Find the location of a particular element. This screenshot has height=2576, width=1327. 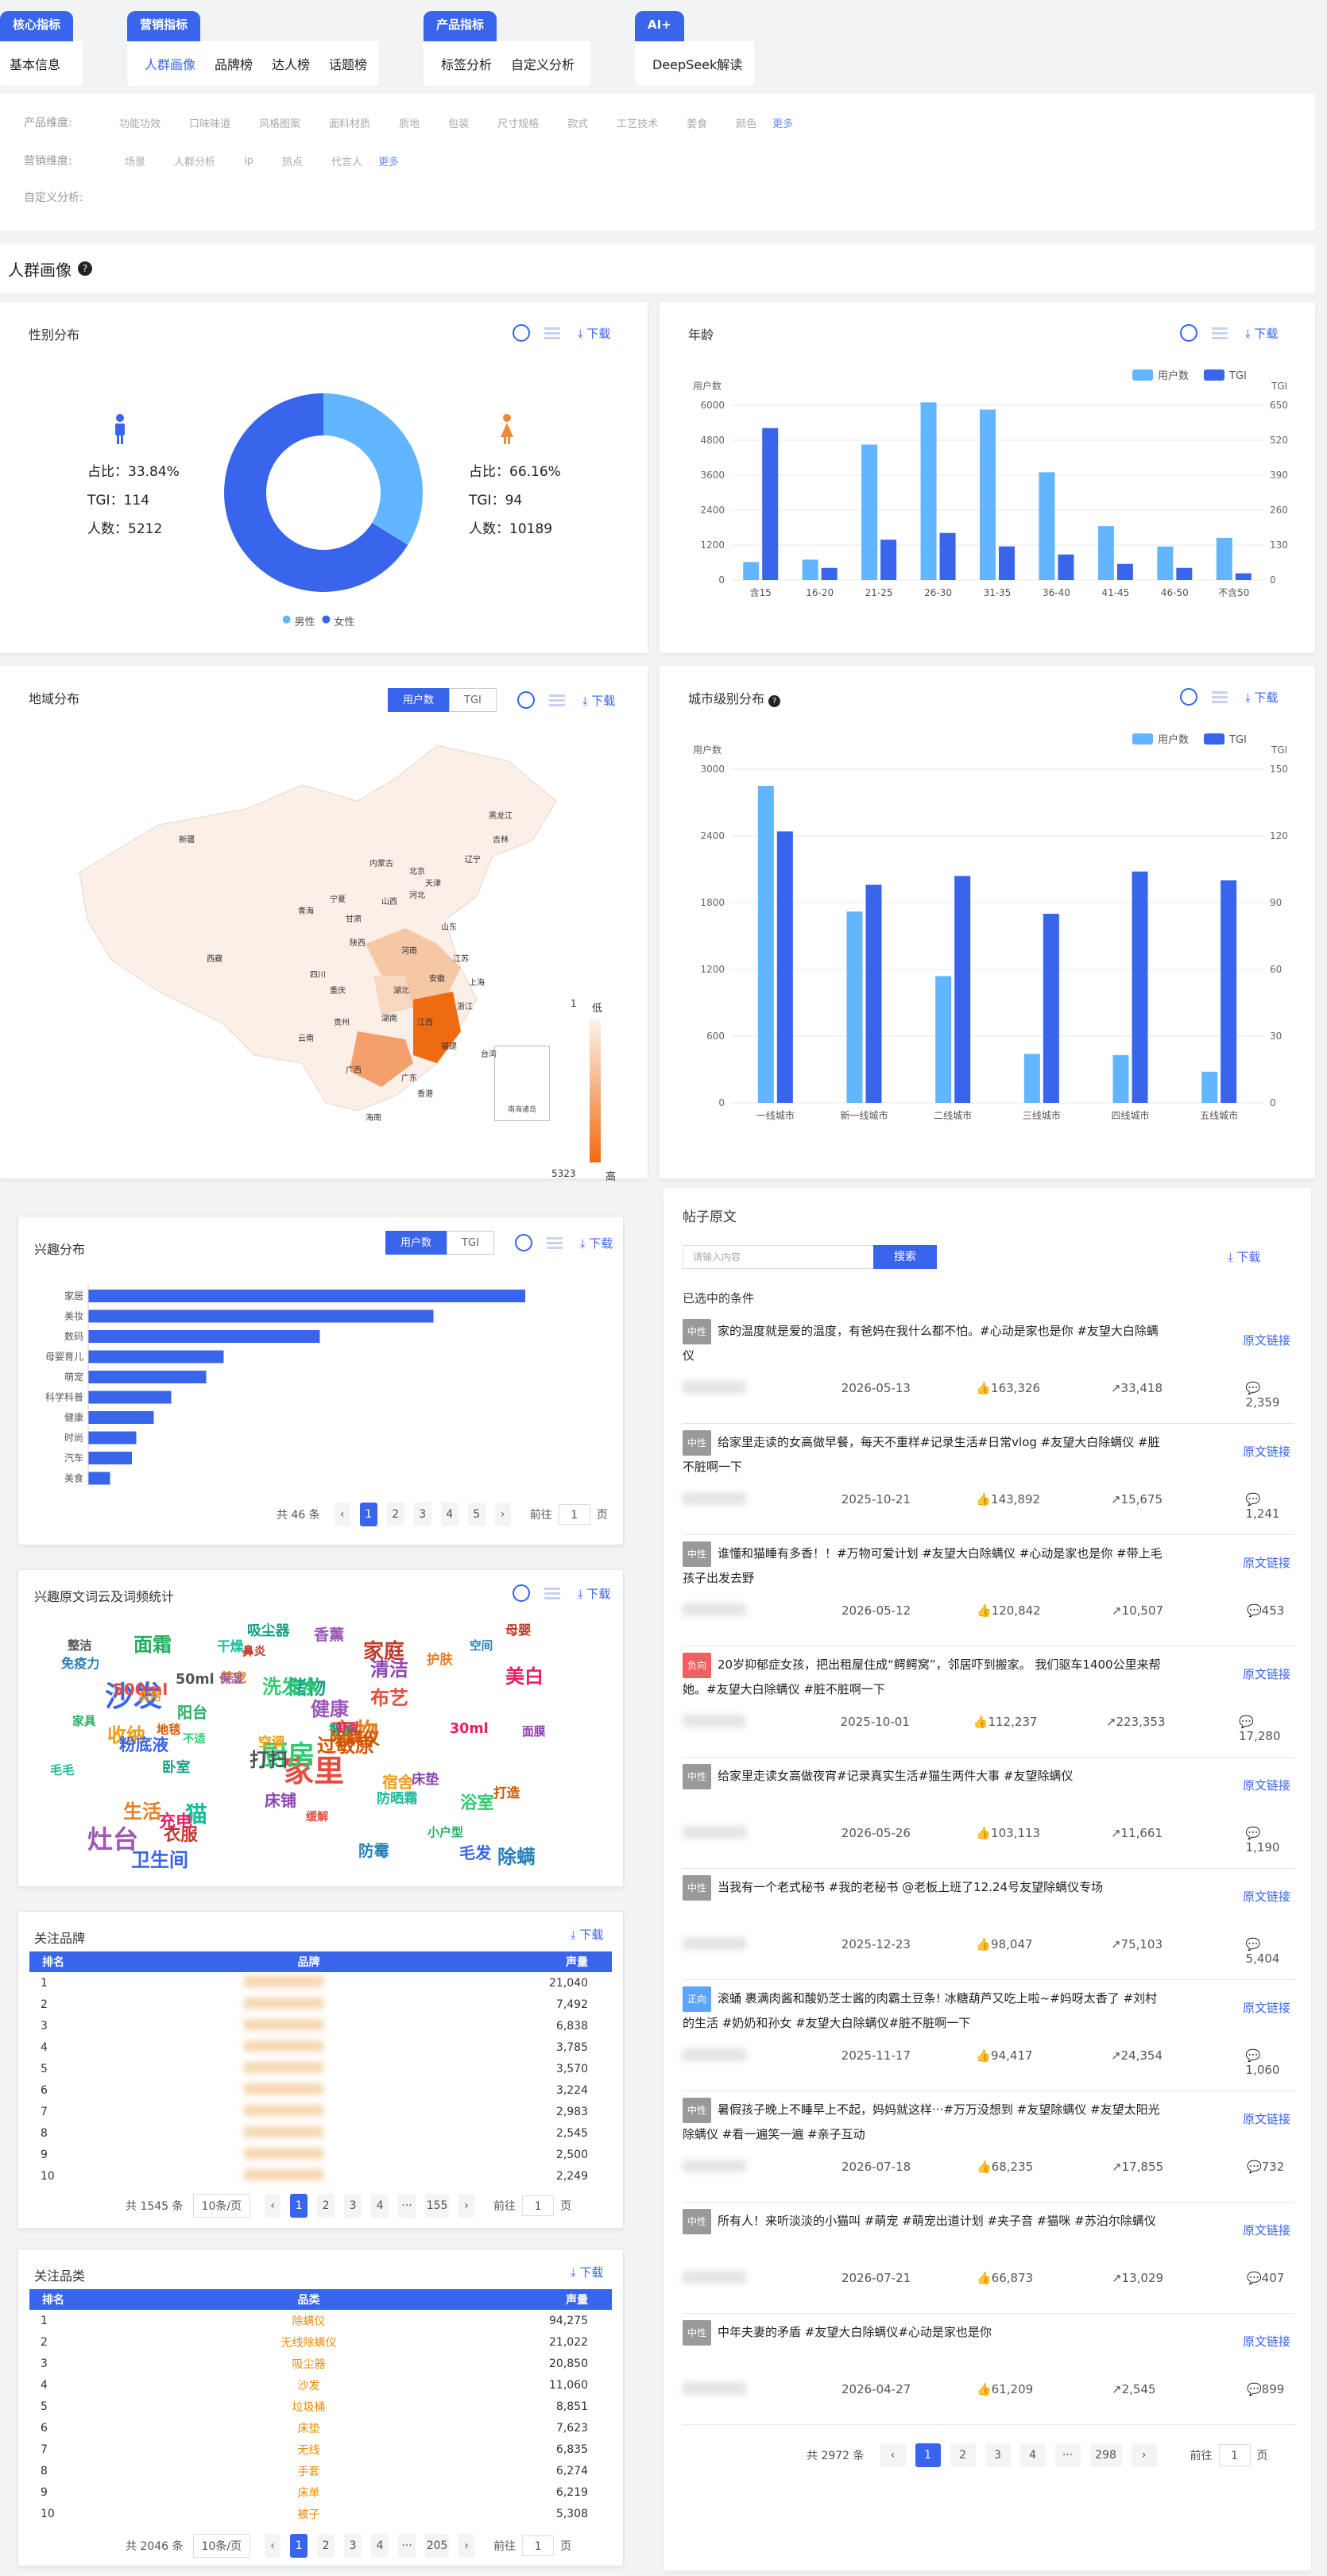

help-icon: ? is located at coordinates (85, 268).